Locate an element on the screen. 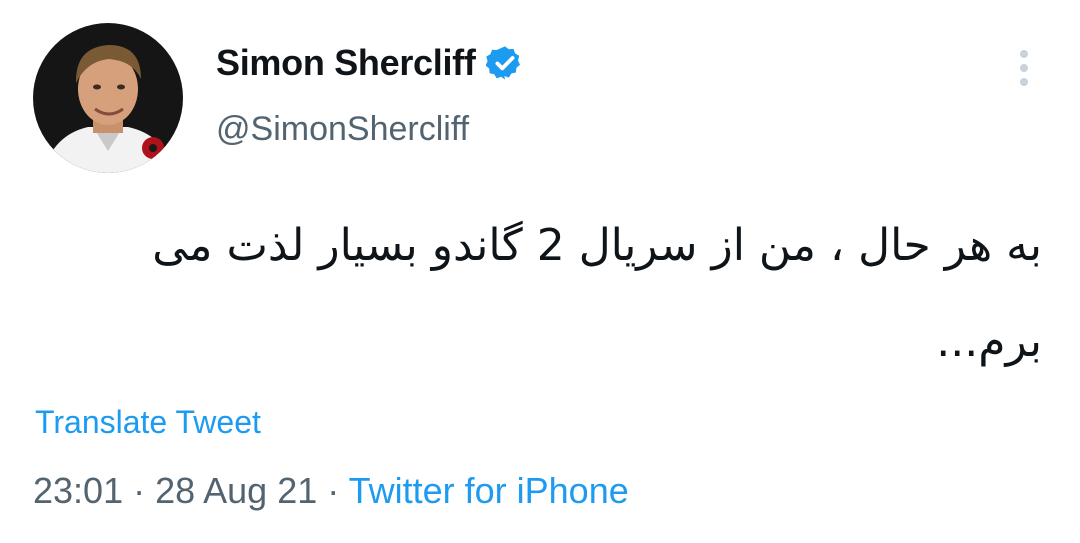 Image resolution: width=1080 pixels, height=543 pixels. display-name: Simon Shercliff is located at coordinates (346, 63).